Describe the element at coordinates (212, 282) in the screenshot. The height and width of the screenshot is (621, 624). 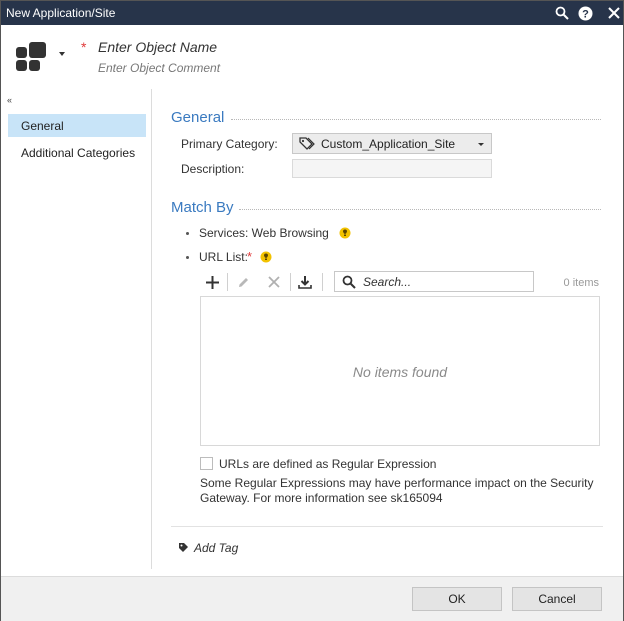
I see `add-icon` at that location.